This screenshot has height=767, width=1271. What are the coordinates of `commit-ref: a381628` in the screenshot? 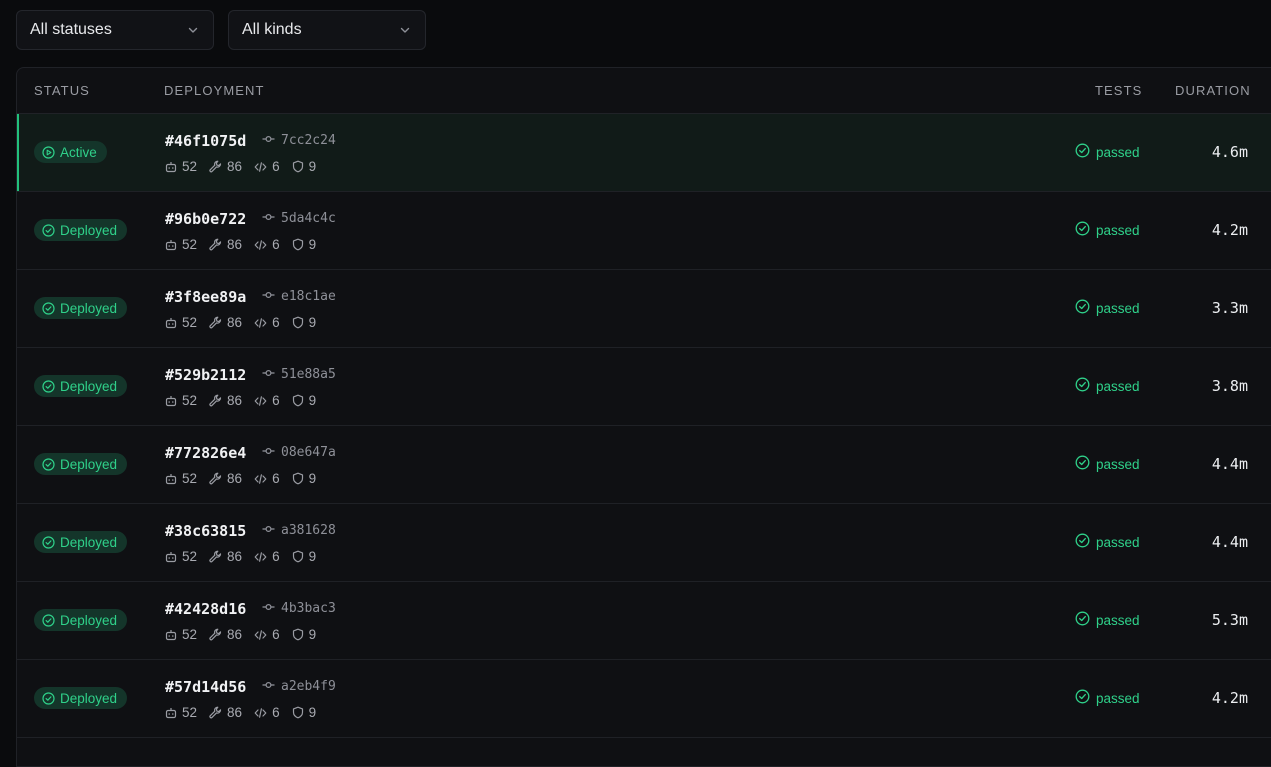 It's located at (299, 530).